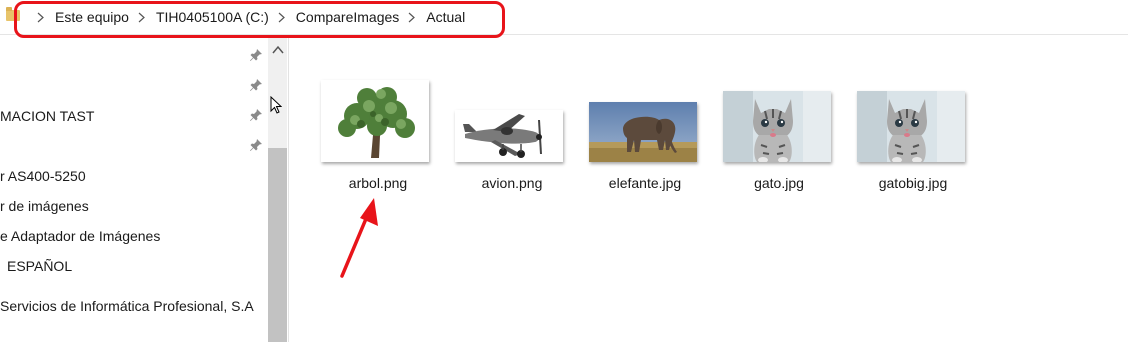 Image resolution: width=1128 pixels, height=342 pixels. Describe the element at coordinates (512, 183) in the screenshot. I see `file-name: avion.png` at that location.